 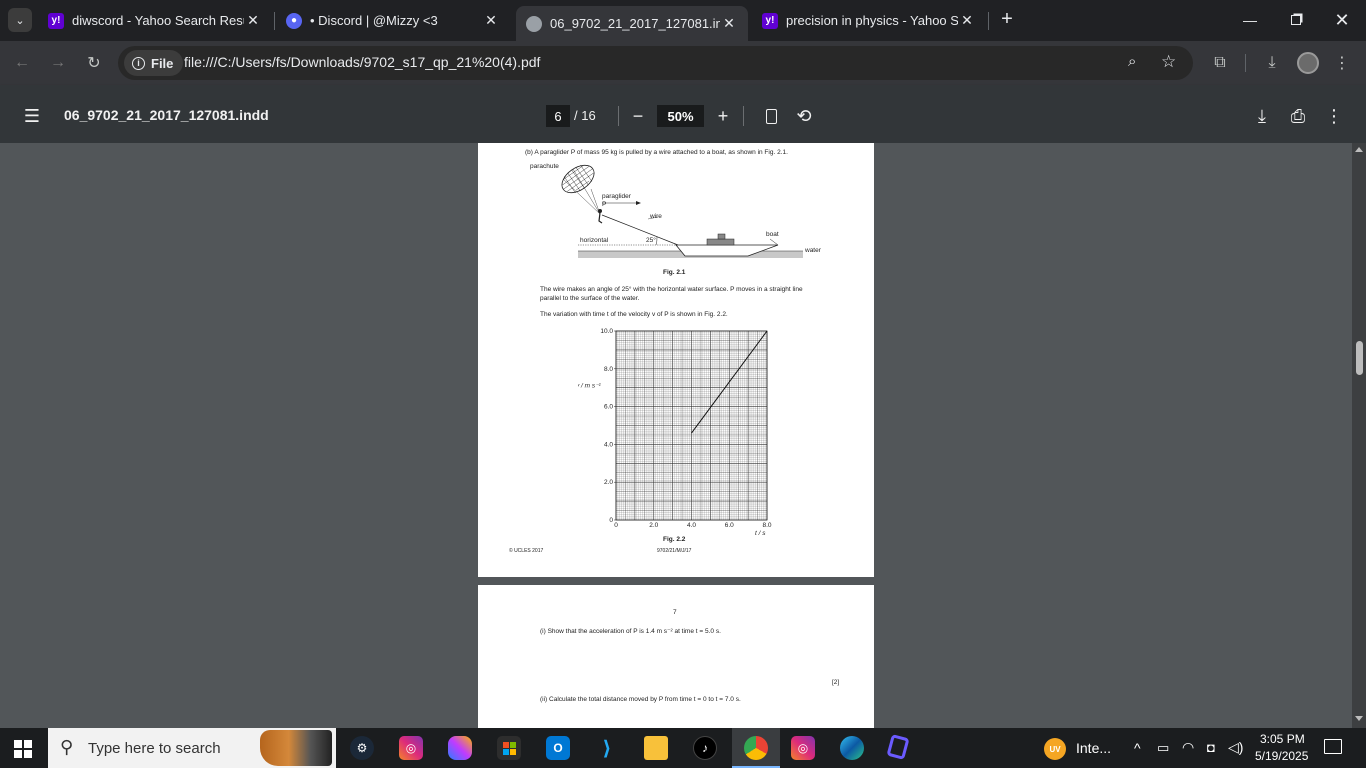 I want to click on search-icon: ⚲, so click(x=67, y=747).